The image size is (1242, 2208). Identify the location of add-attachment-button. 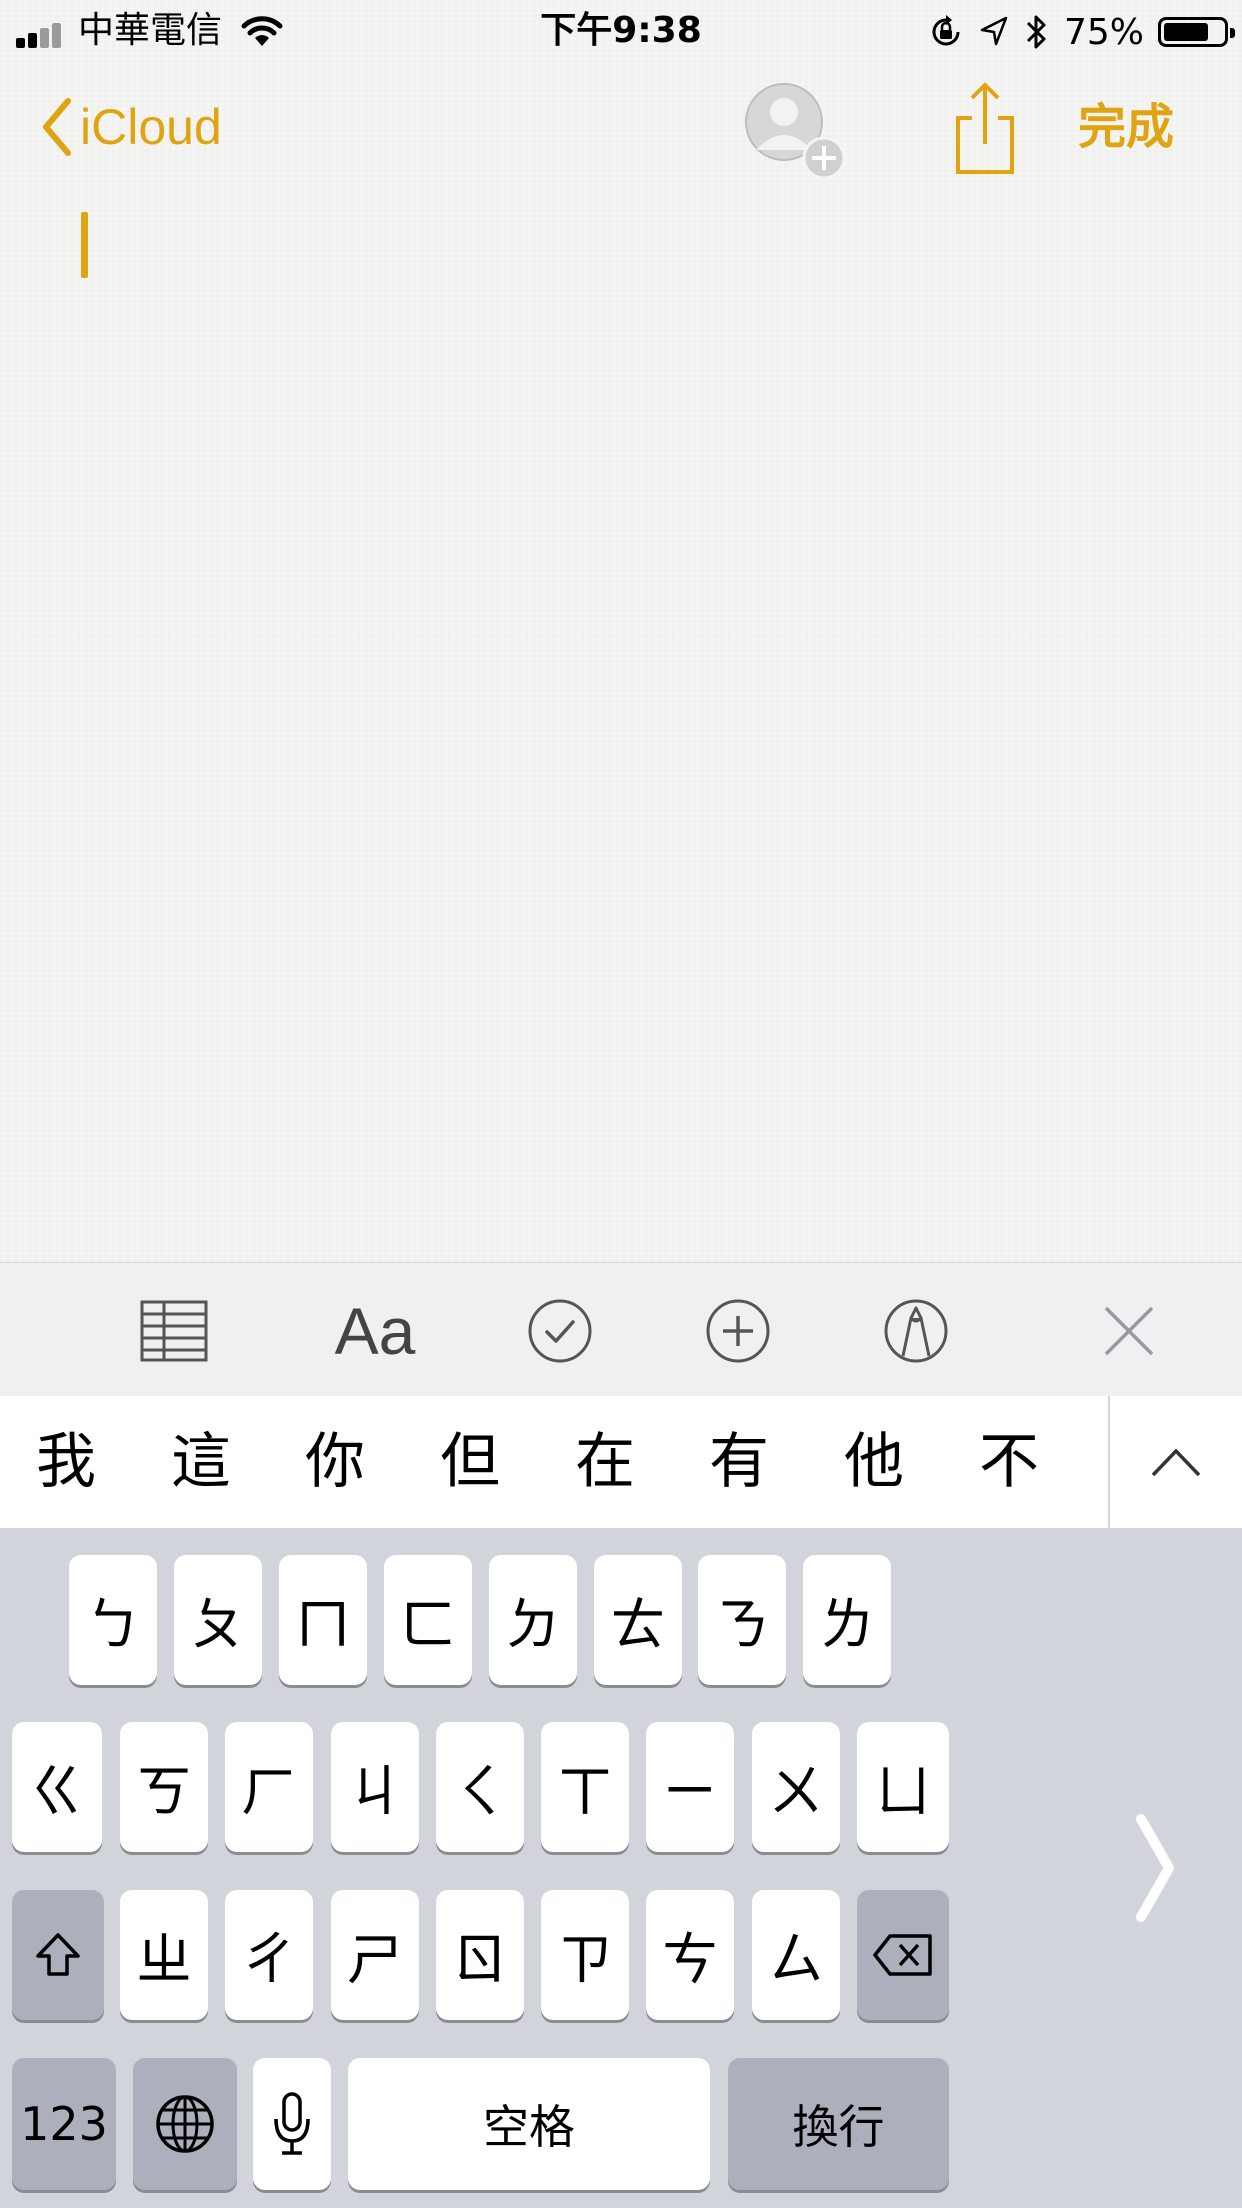
(738, 1331).